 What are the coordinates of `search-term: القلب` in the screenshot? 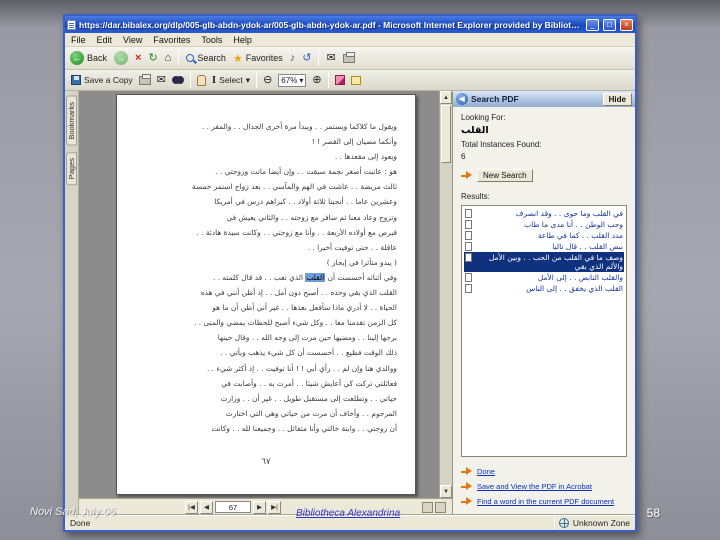 It's located at (475, 130).